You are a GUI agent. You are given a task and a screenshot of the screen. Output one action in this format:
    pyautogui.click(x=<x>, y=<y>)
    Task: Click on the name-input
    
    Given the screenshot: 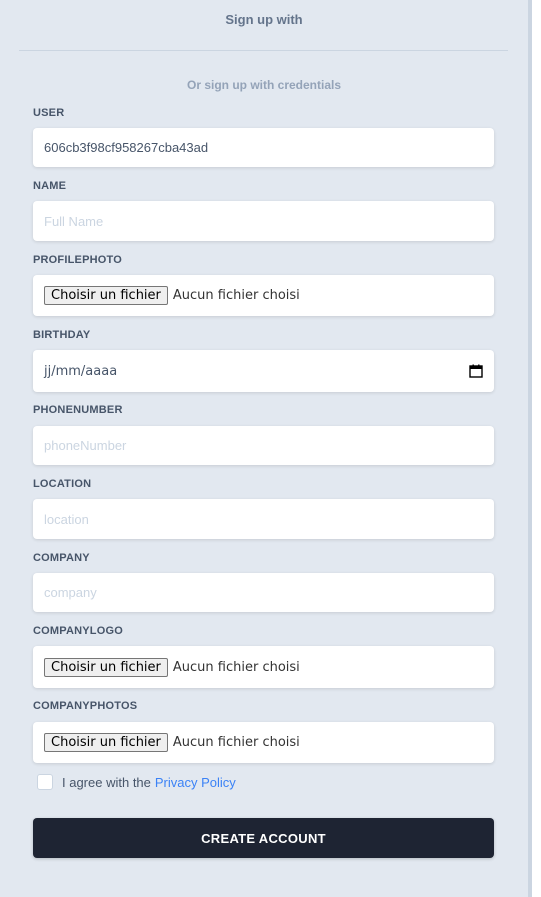 What is the action you would take?
    pyautogui.click(x=263, y=221)
    